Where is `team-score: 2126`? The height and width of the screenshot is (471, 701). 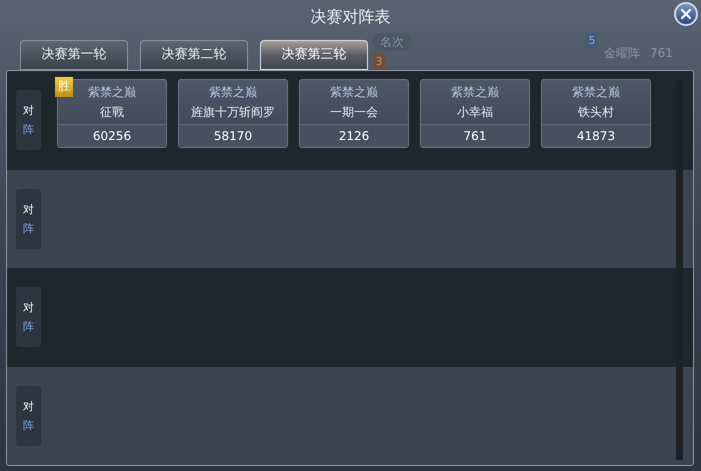 team-score: 2126 is located at coordinates (354, 135).